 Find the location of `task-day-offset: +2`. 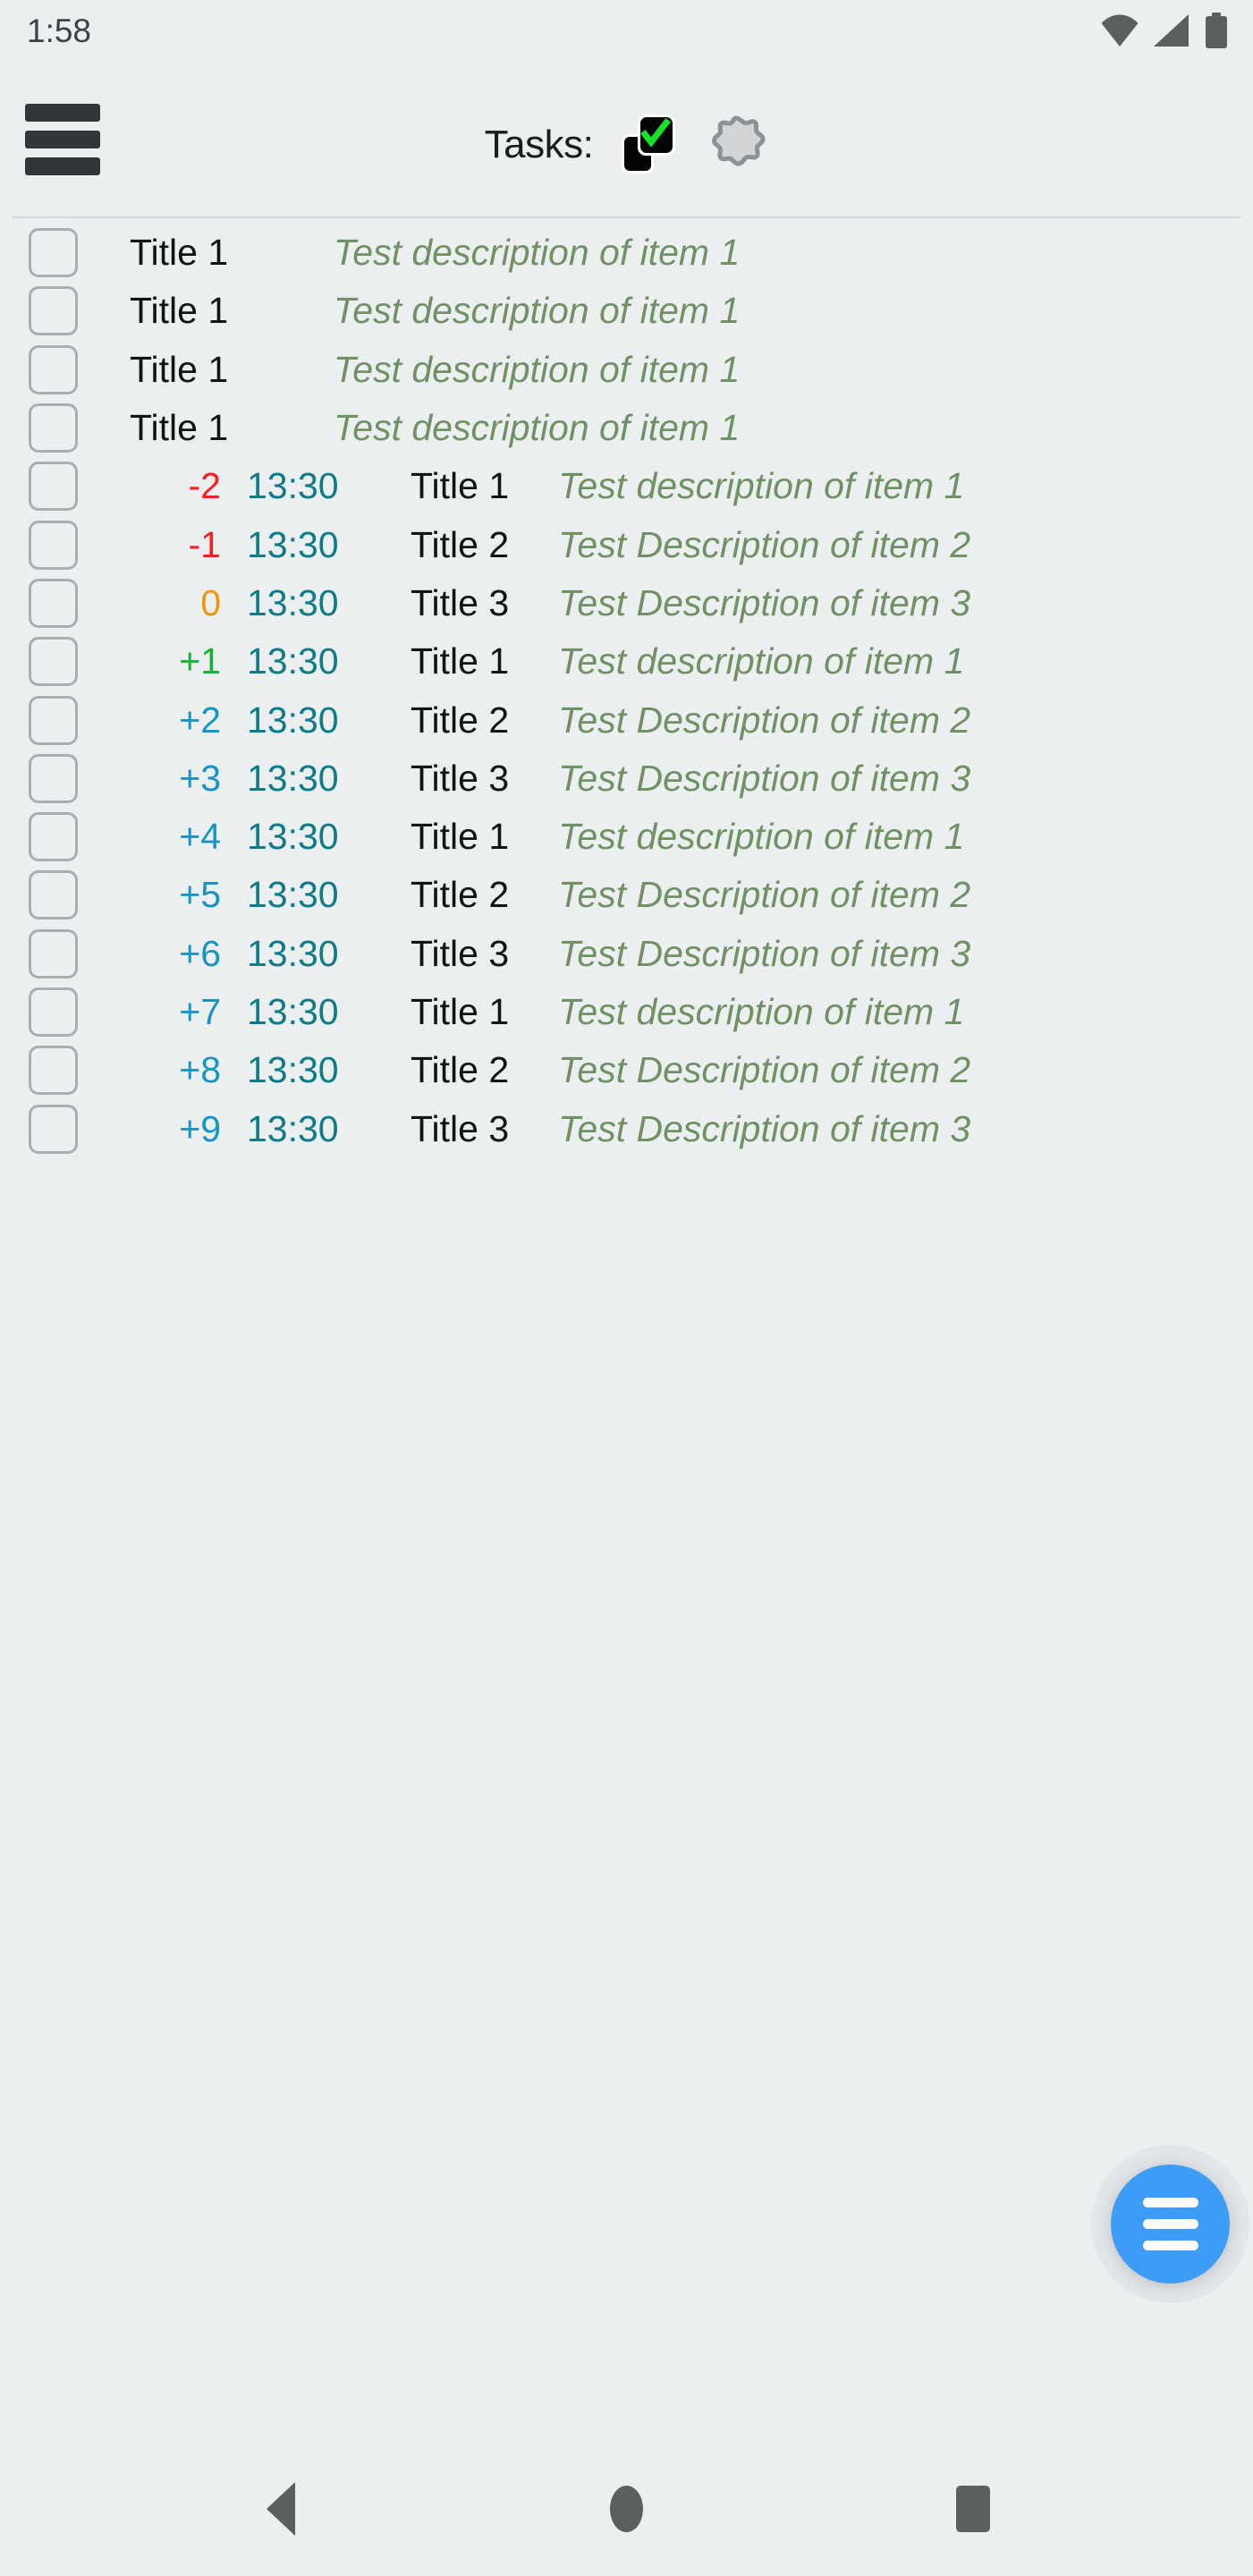

task-day-offset: +2 is located at coordinates (200, 720).